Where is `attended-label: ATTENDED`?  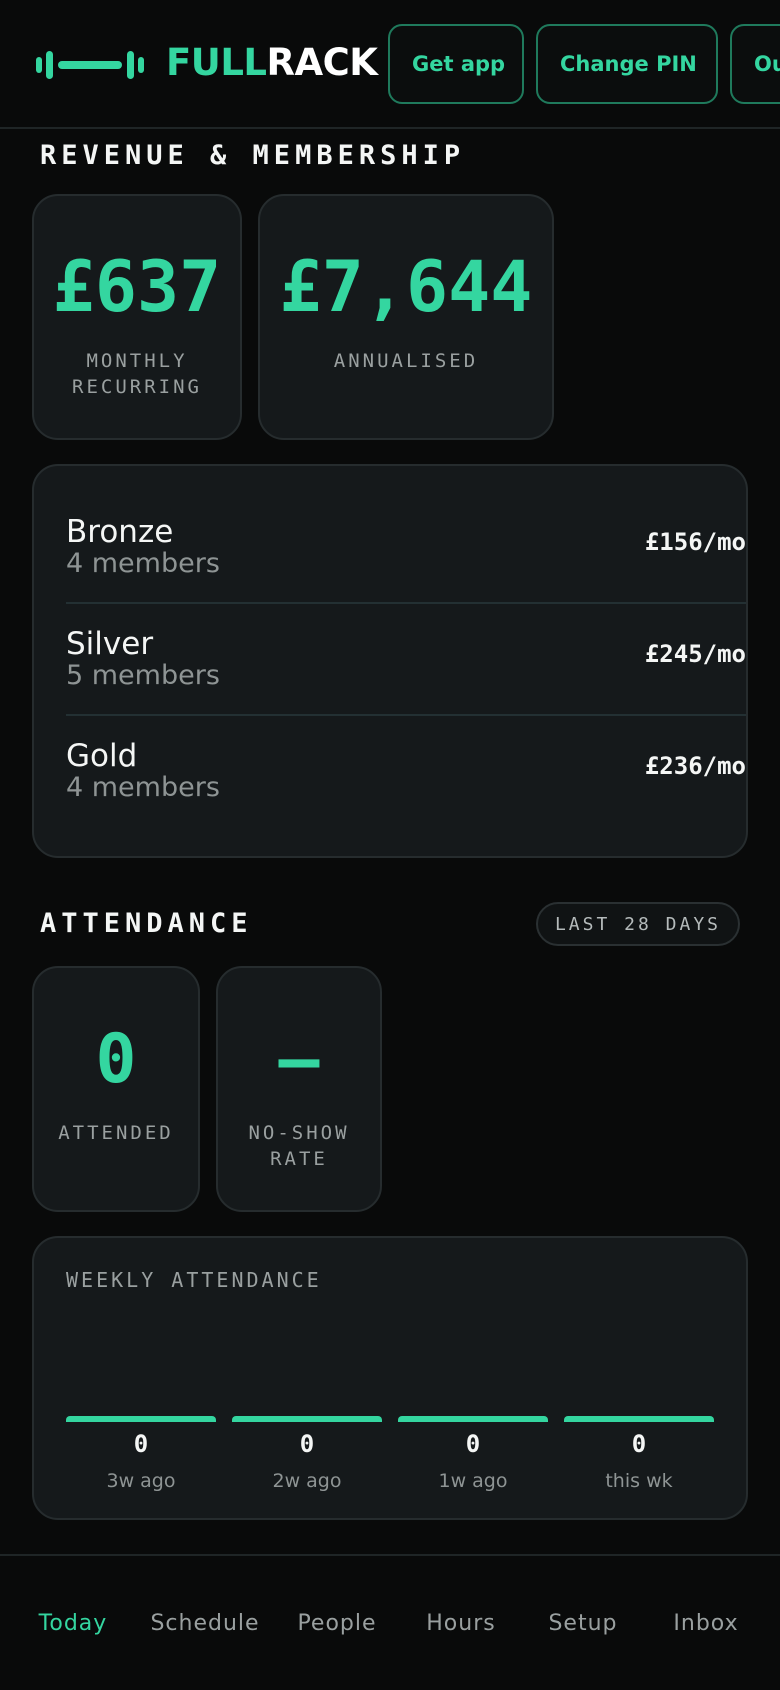 attended-label: ATTENDED is located at coordinates (116, 1133).